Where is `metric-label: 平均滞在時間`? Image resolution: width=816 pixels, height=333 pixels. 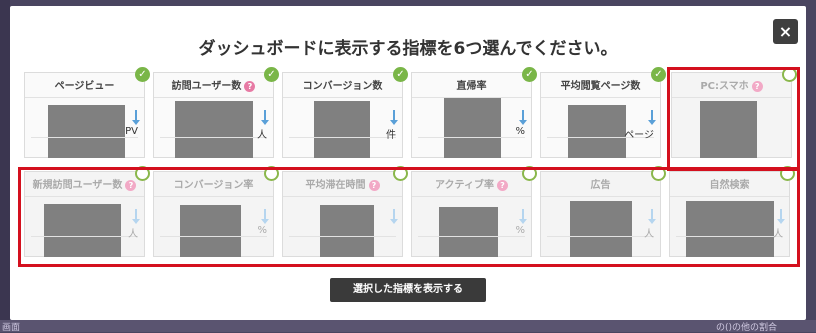 metric-label: 平均滞在時間 is located at coordinates (335, 185).